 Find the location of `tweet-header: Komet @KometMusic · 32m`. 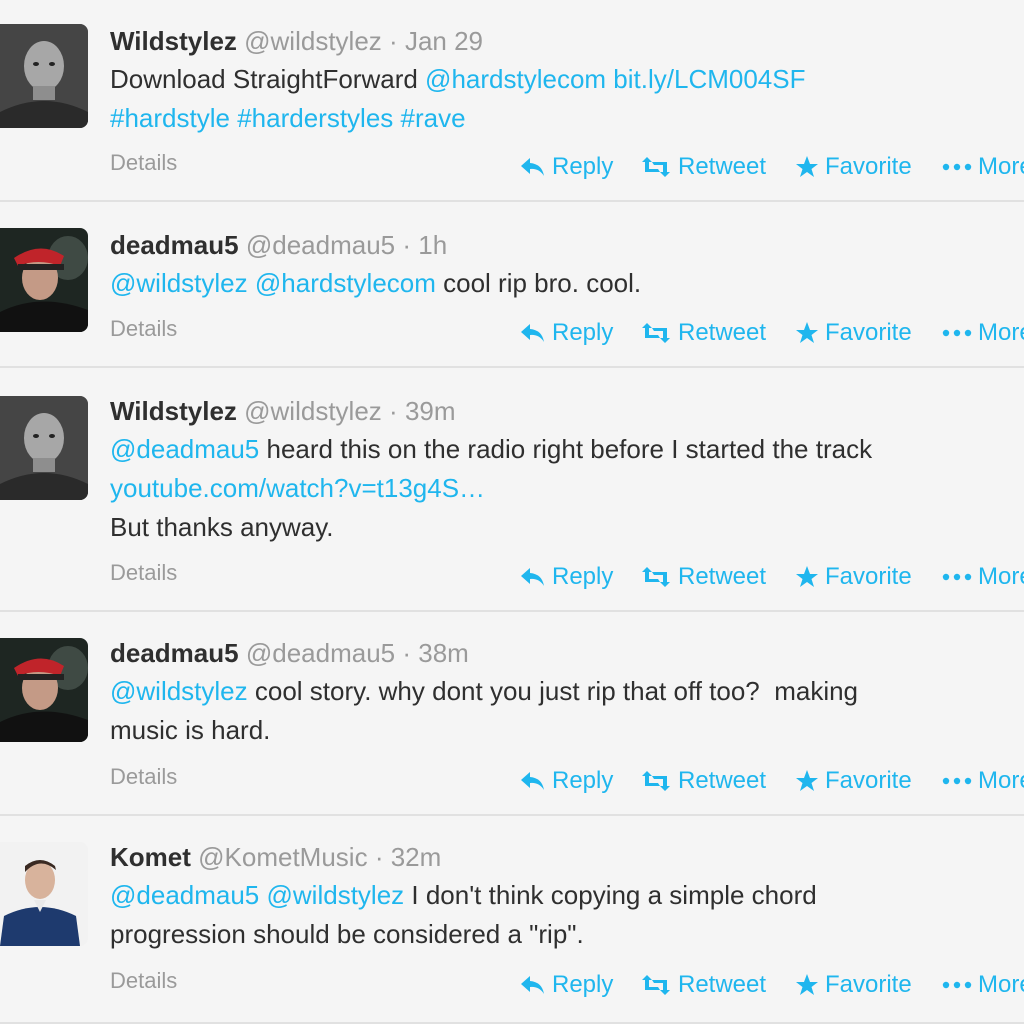

tweet-header: Komet @KometMusic · 32m is located at coordinates (275, 857).